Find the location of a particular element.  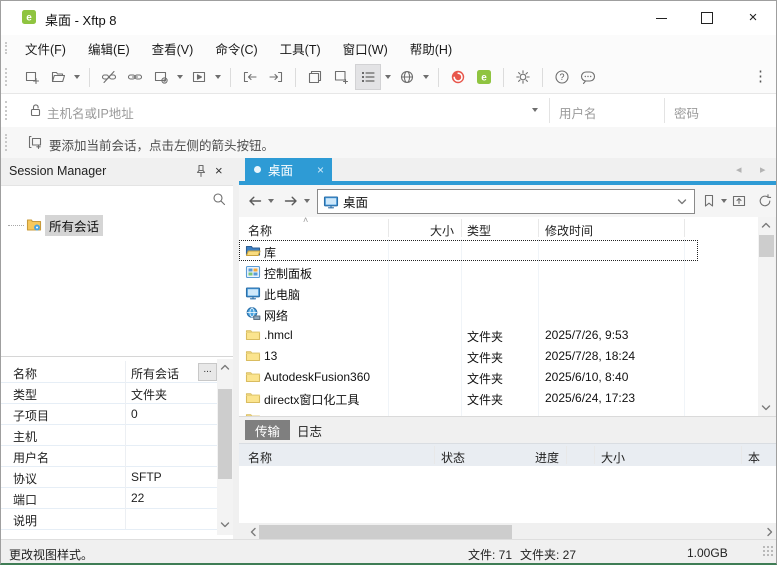

file-row-selected: 库 is located at coordinates (468, 250).